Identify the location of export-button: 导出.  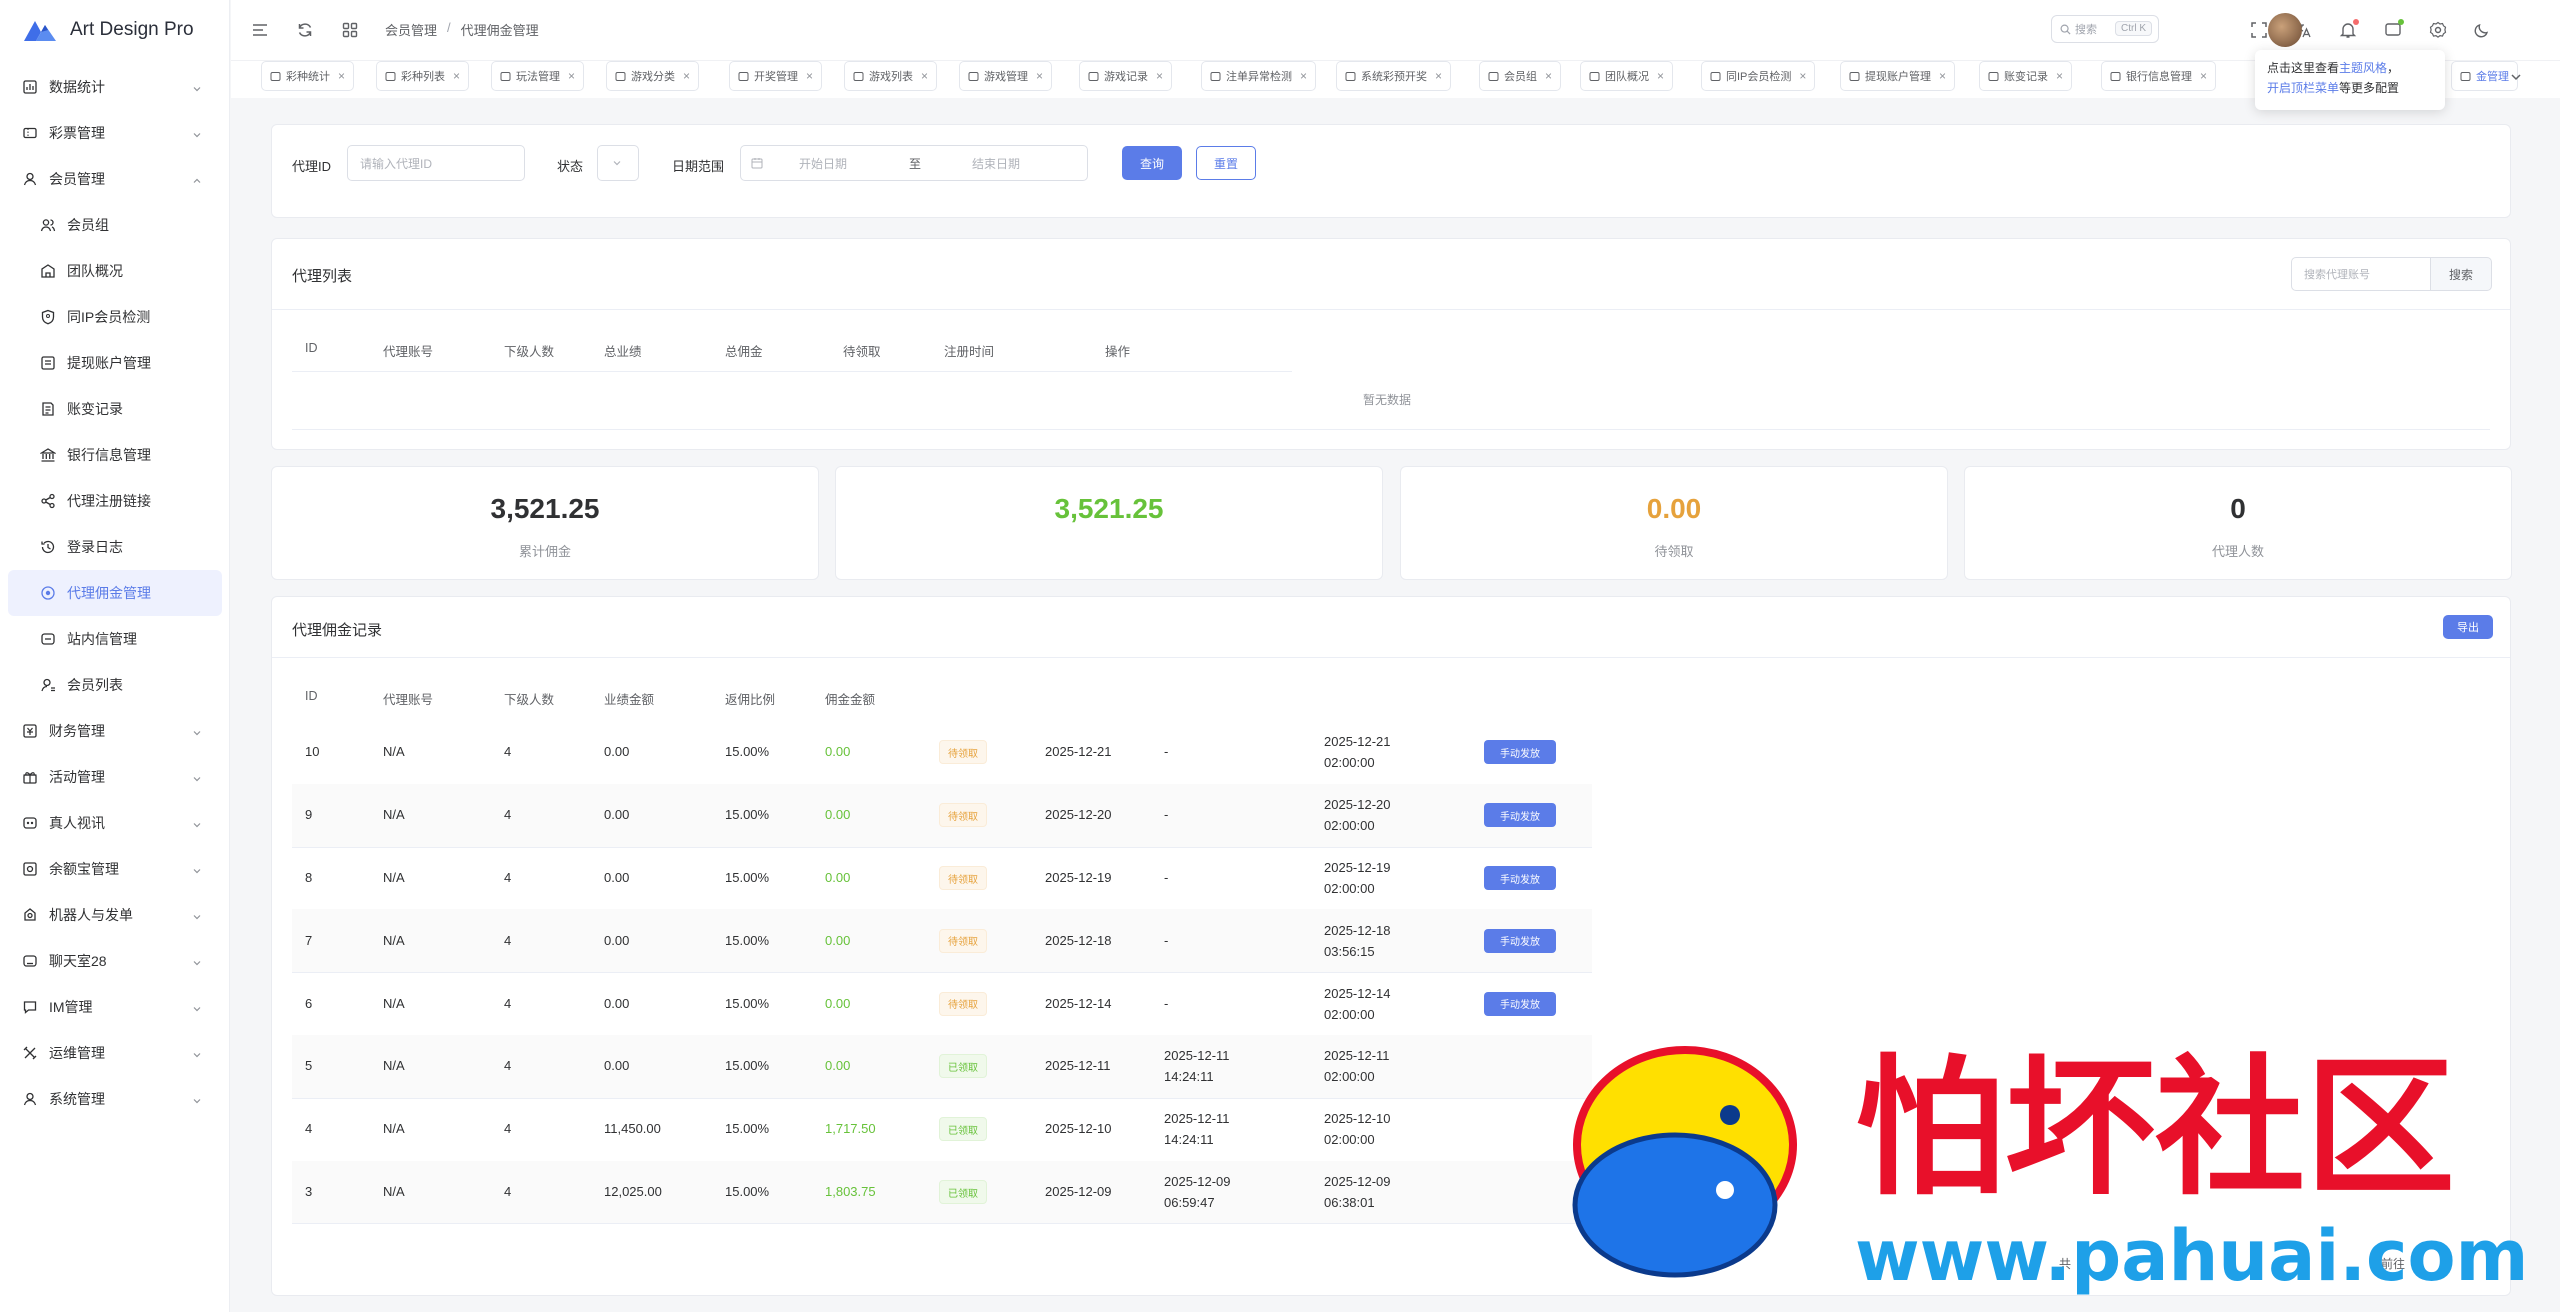
(2468, 627).